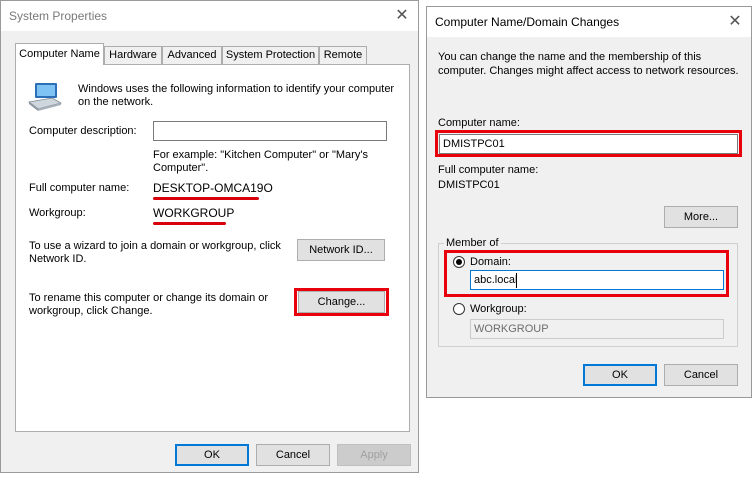  I want to click on computer-icon, so click(45, 97).